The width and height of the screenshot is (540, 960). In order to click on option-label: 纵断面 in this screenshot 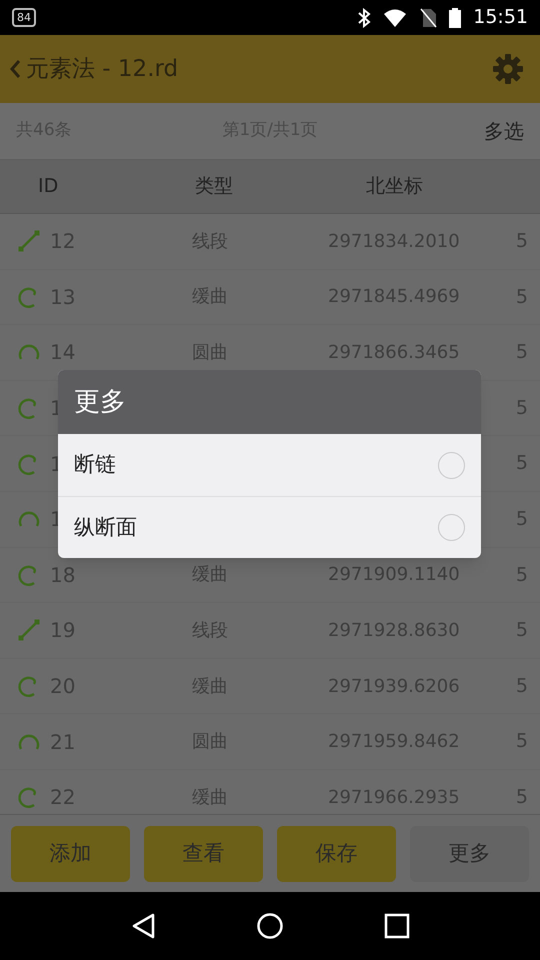, I will do `click(106, 527)`.